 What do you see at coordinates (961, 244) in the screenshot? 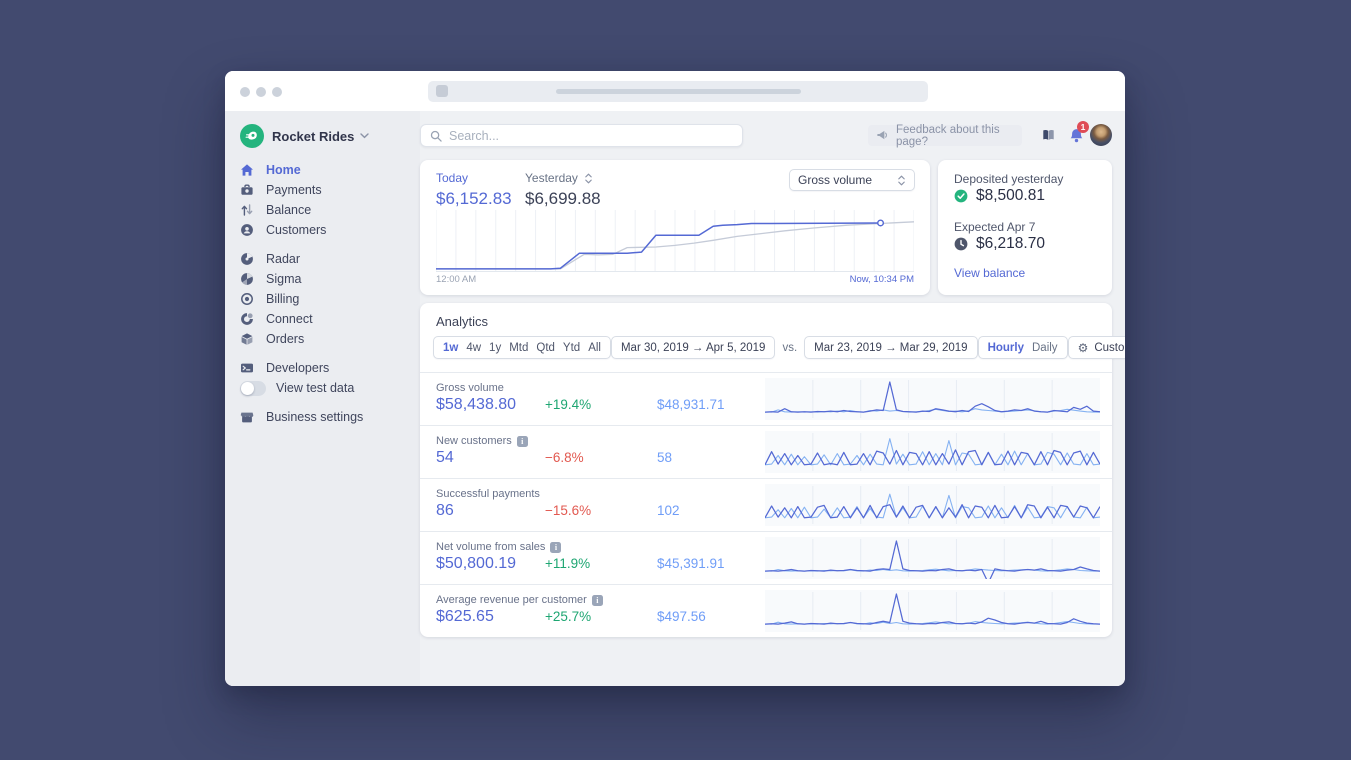
I see `clock-icon` at bounding box center [961, 244].